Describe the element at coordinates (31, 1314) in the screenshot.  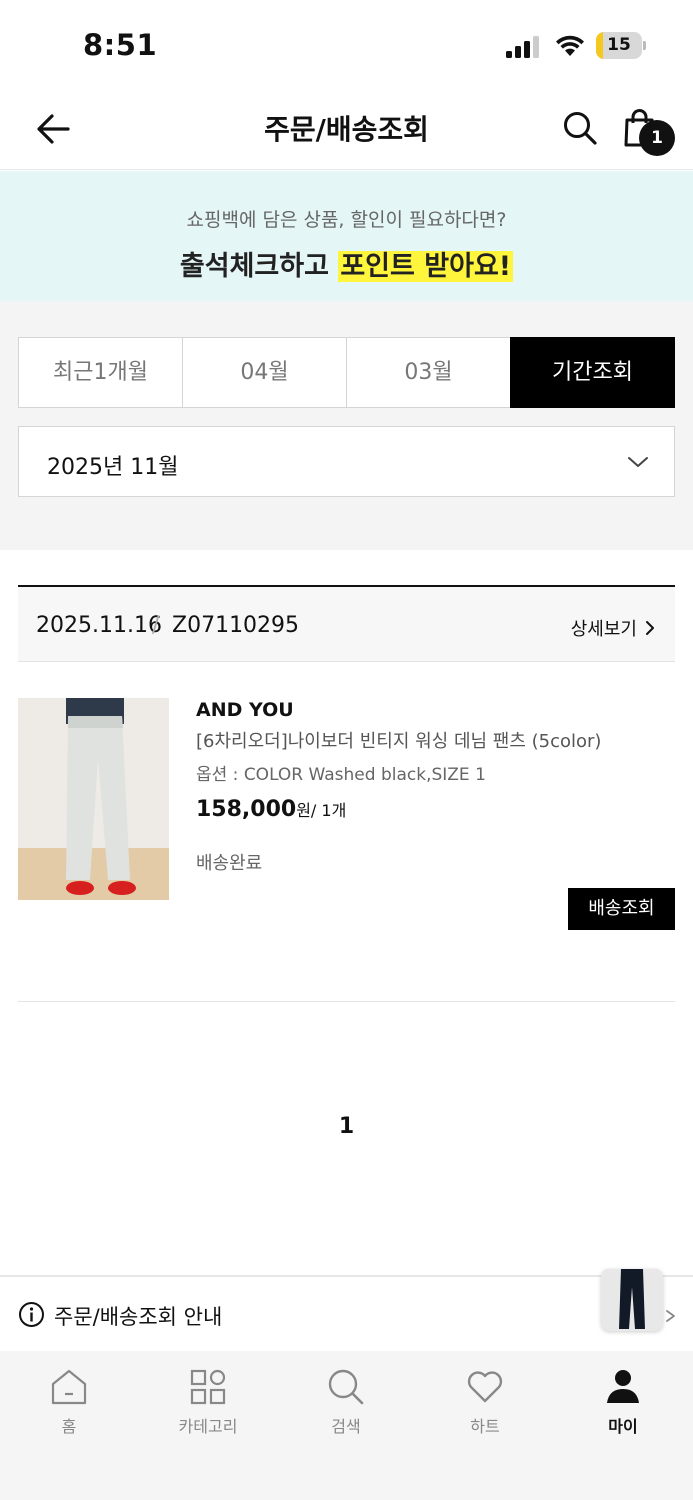
I see `info-icon` at that location.